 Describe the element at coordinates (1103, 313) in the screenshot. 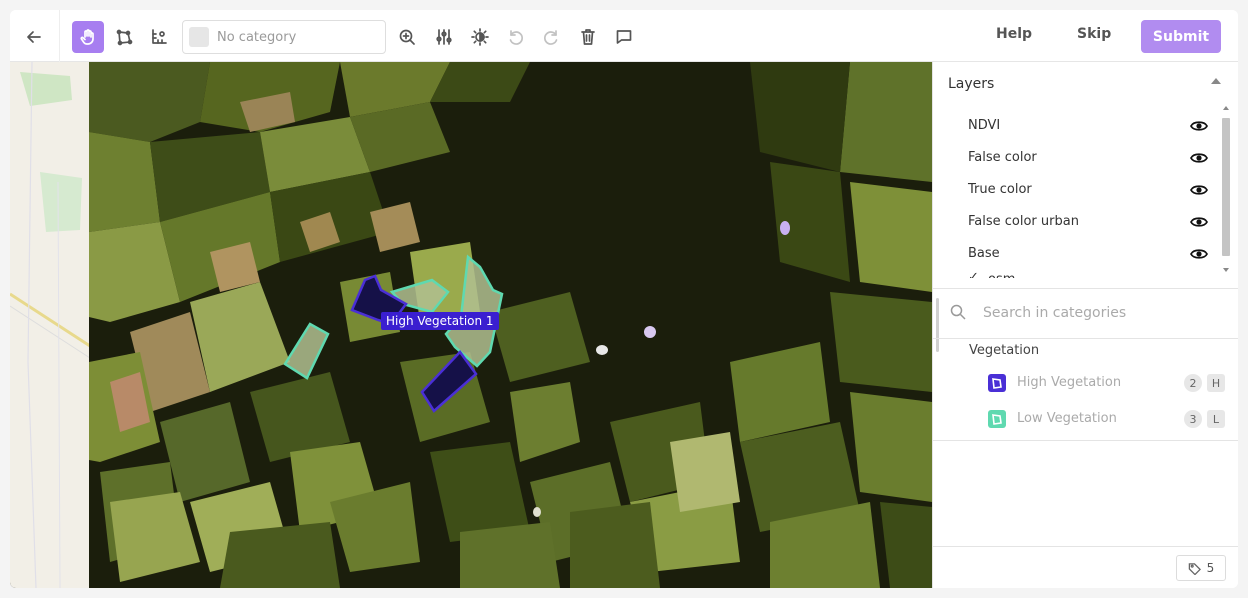

I see `category-search-input` at that location.